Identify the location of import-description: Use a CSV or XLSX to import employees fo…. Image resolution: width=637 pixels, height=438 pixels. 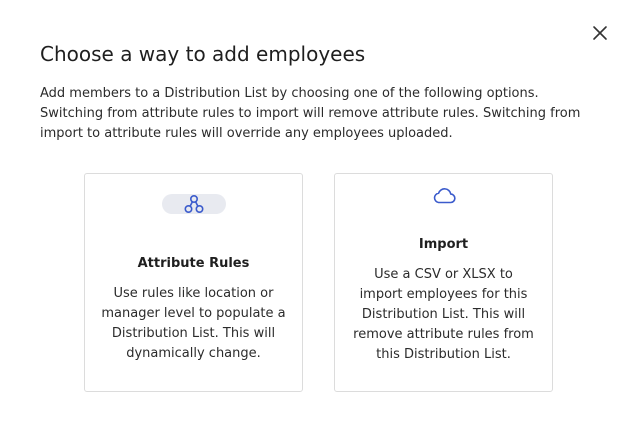
(443, 314).